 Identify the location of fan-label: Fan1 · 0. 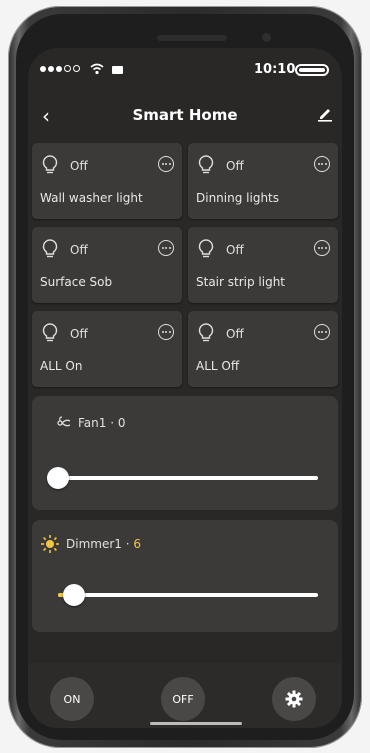
(90, 423).